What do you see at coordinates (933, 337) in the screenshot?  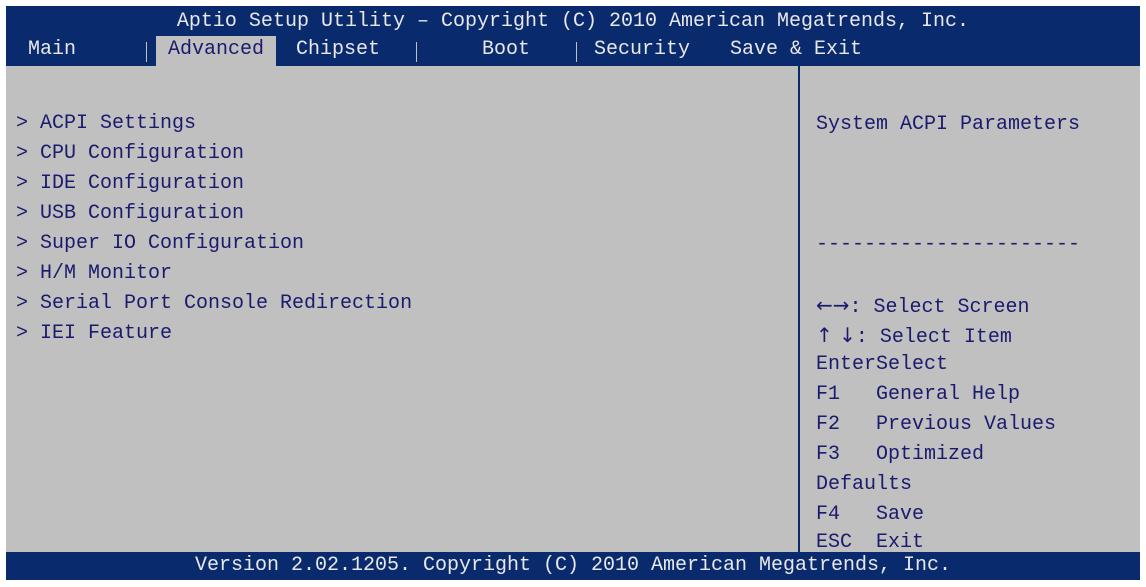 I see `key-hint-action: : Select Item` at bounding box center [933, 337].